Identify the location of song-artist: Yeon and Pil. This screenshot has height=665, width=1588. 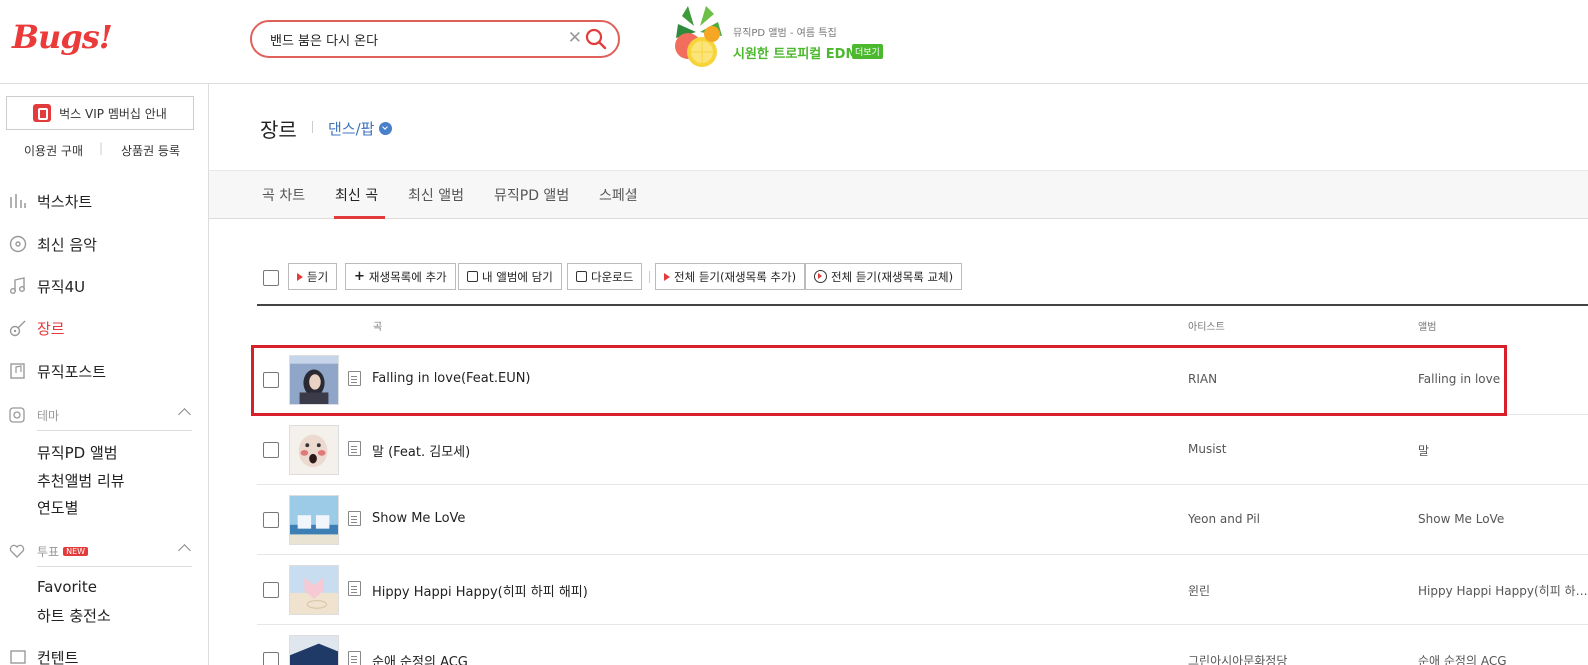
(1224, 519).